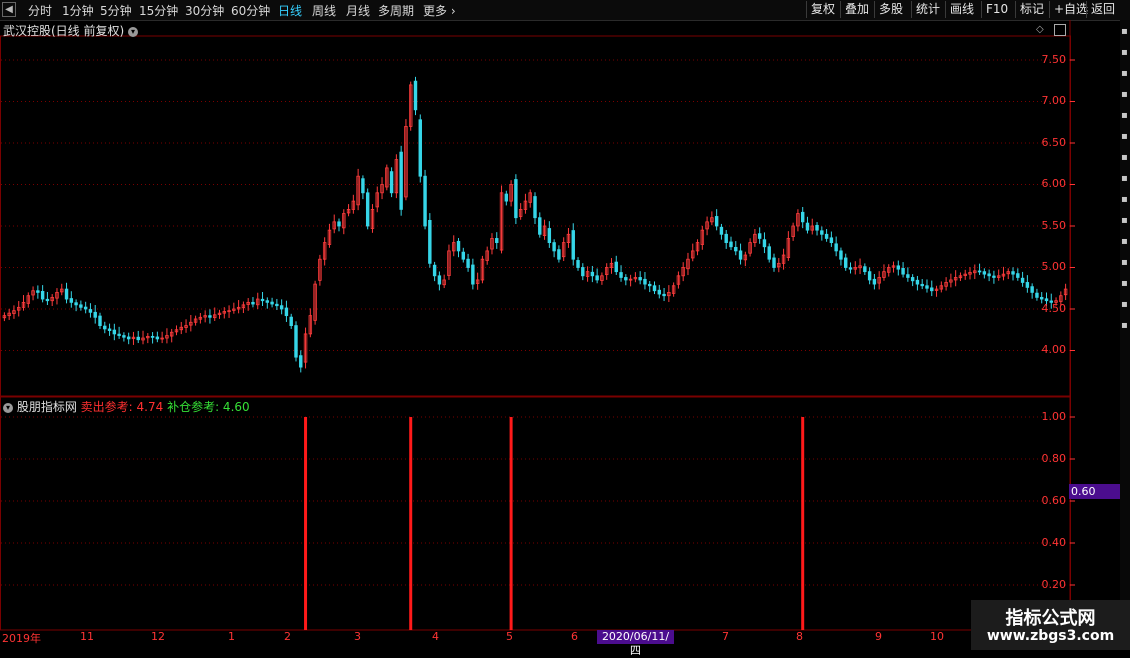  What do you see at coordinates (1102, 9) in the screenshot?
I see `back-button: 返回` at bounding box center [1102, 9].